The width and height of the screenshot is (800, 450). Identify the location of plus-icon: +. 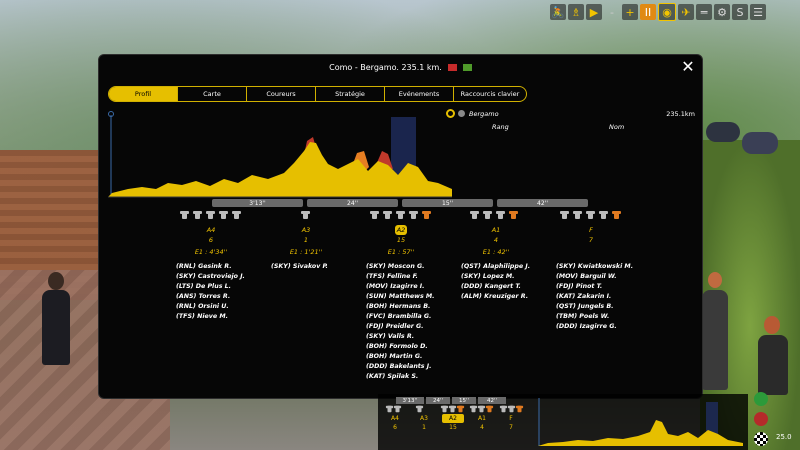
(630, 12).